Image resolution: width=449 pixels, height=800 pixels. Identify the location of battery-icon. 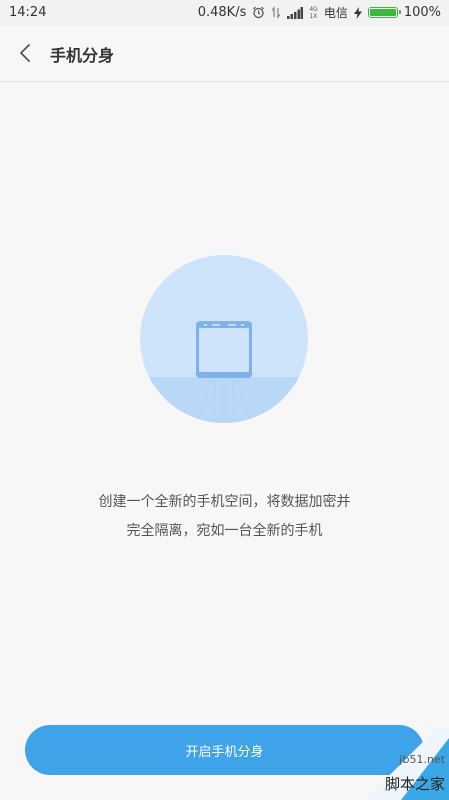
(384, 12).